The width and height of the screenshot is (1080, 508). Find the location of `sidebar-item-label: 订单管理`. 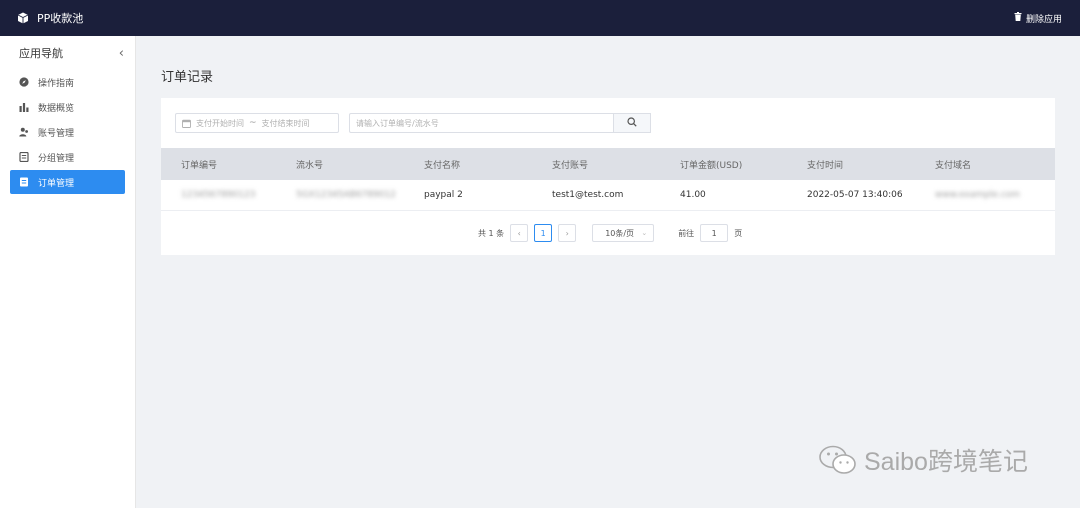

sidebar-item-label: 订单管理 is located at coordinates (56, 183).